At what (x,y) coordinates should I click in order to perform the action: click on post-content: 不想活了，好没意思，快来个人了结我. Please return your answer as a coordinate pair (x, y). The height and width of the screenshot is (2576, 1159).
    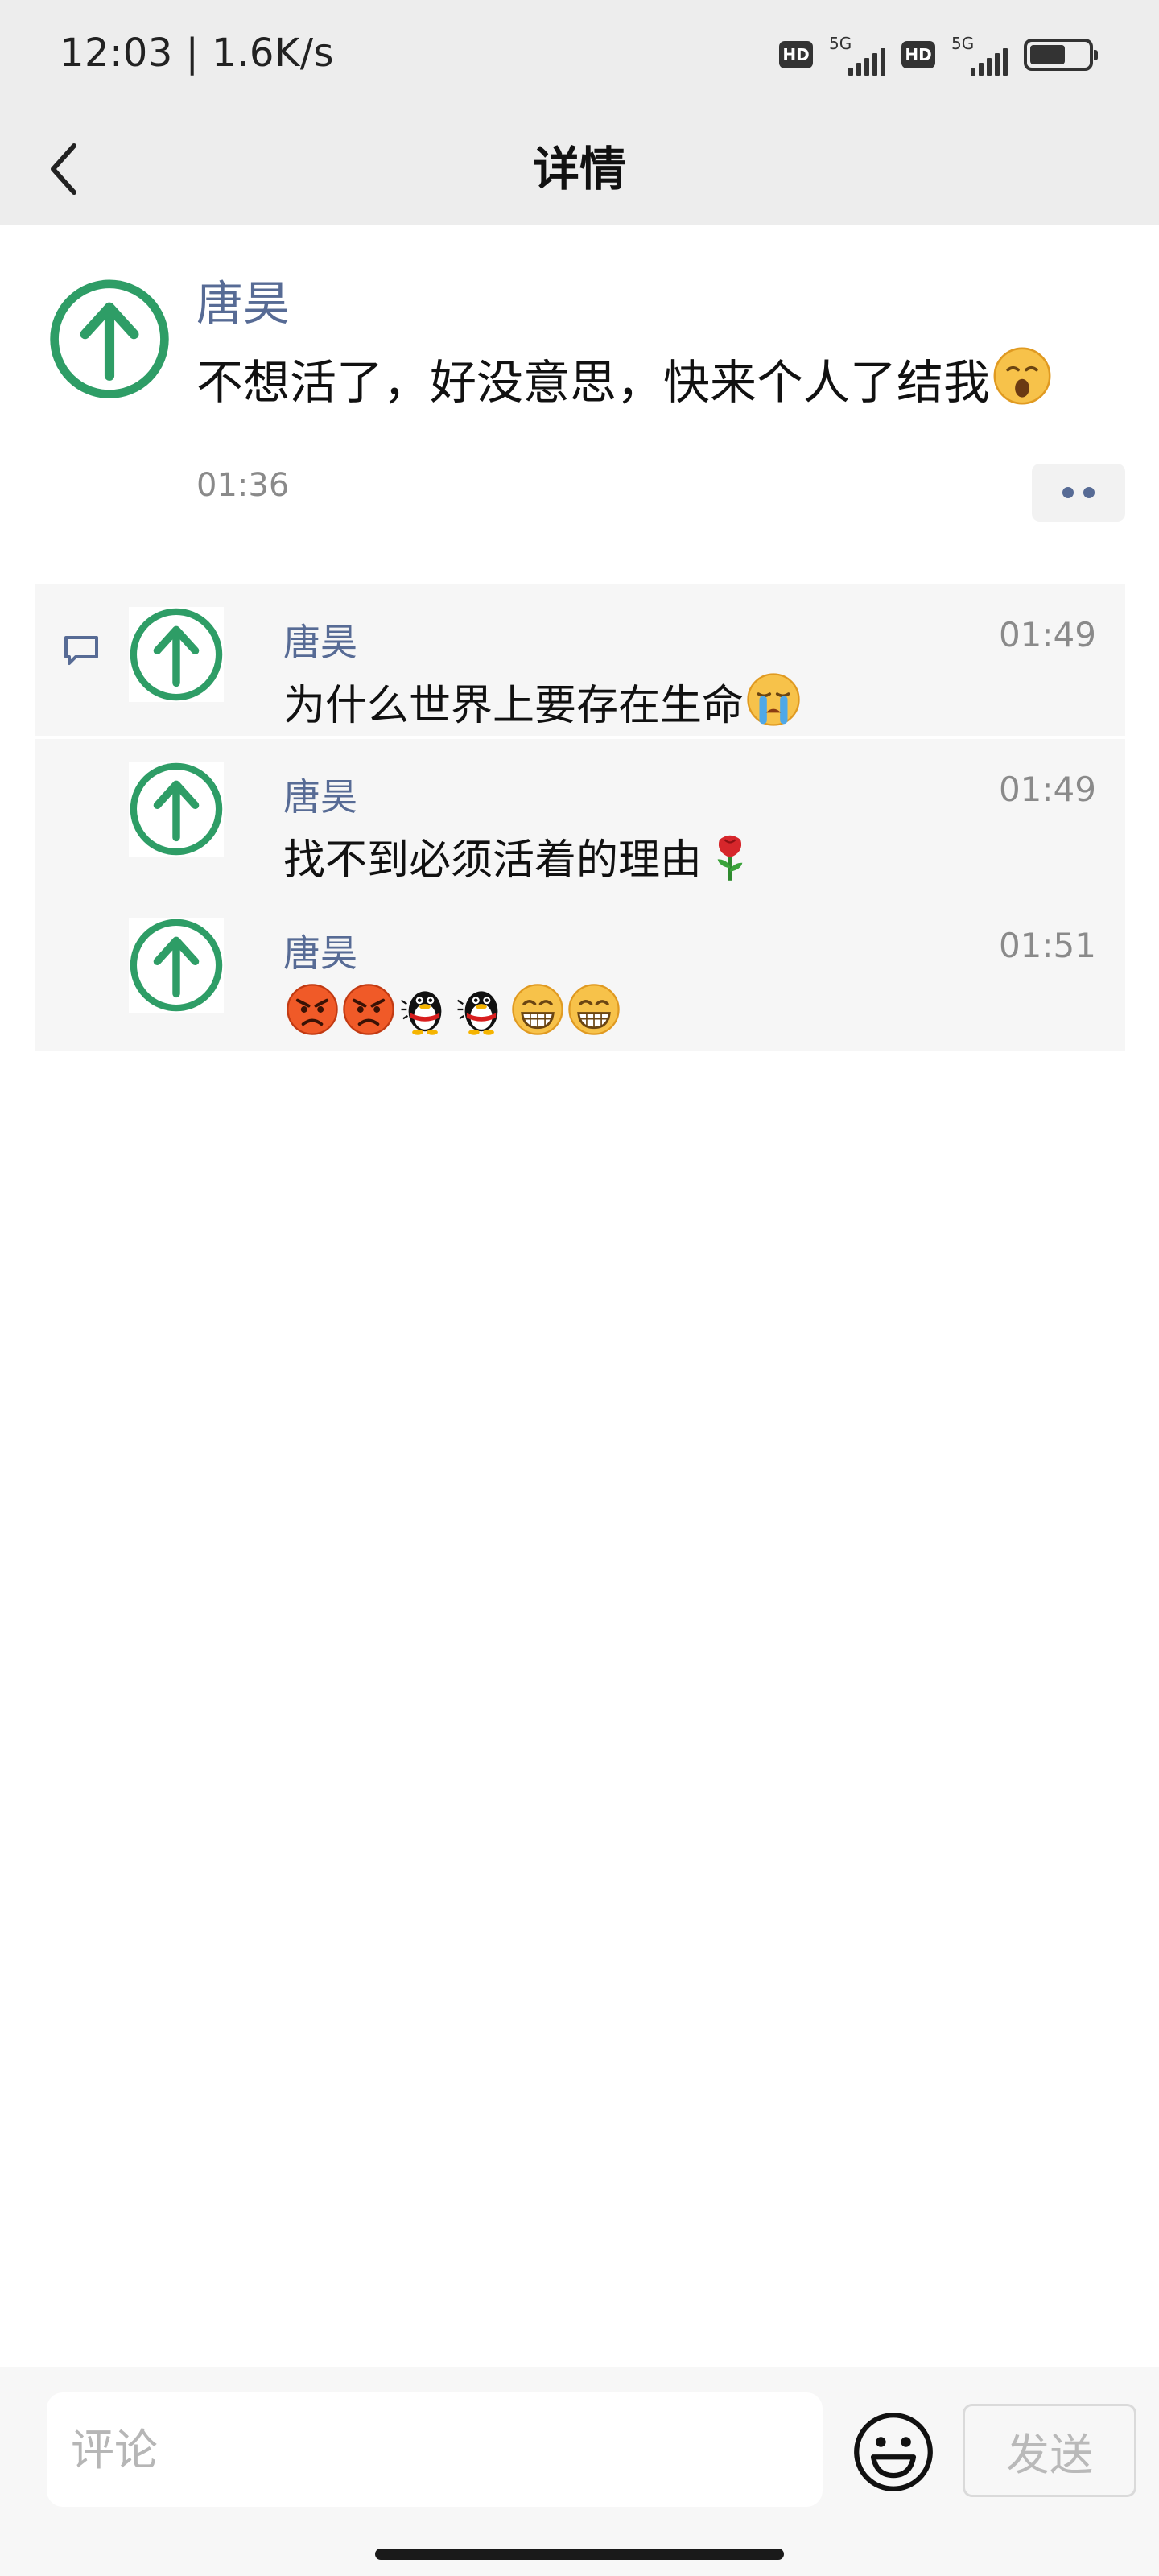
    Looking at the image, I should click on (624, 378).